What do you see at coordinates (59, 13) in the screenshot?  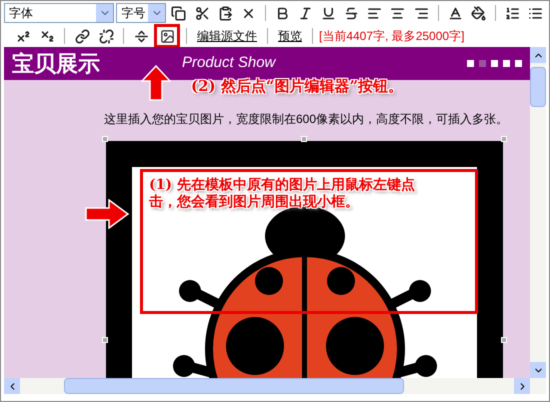 I see `font-select: 字体` at bounding box center [59, 13].